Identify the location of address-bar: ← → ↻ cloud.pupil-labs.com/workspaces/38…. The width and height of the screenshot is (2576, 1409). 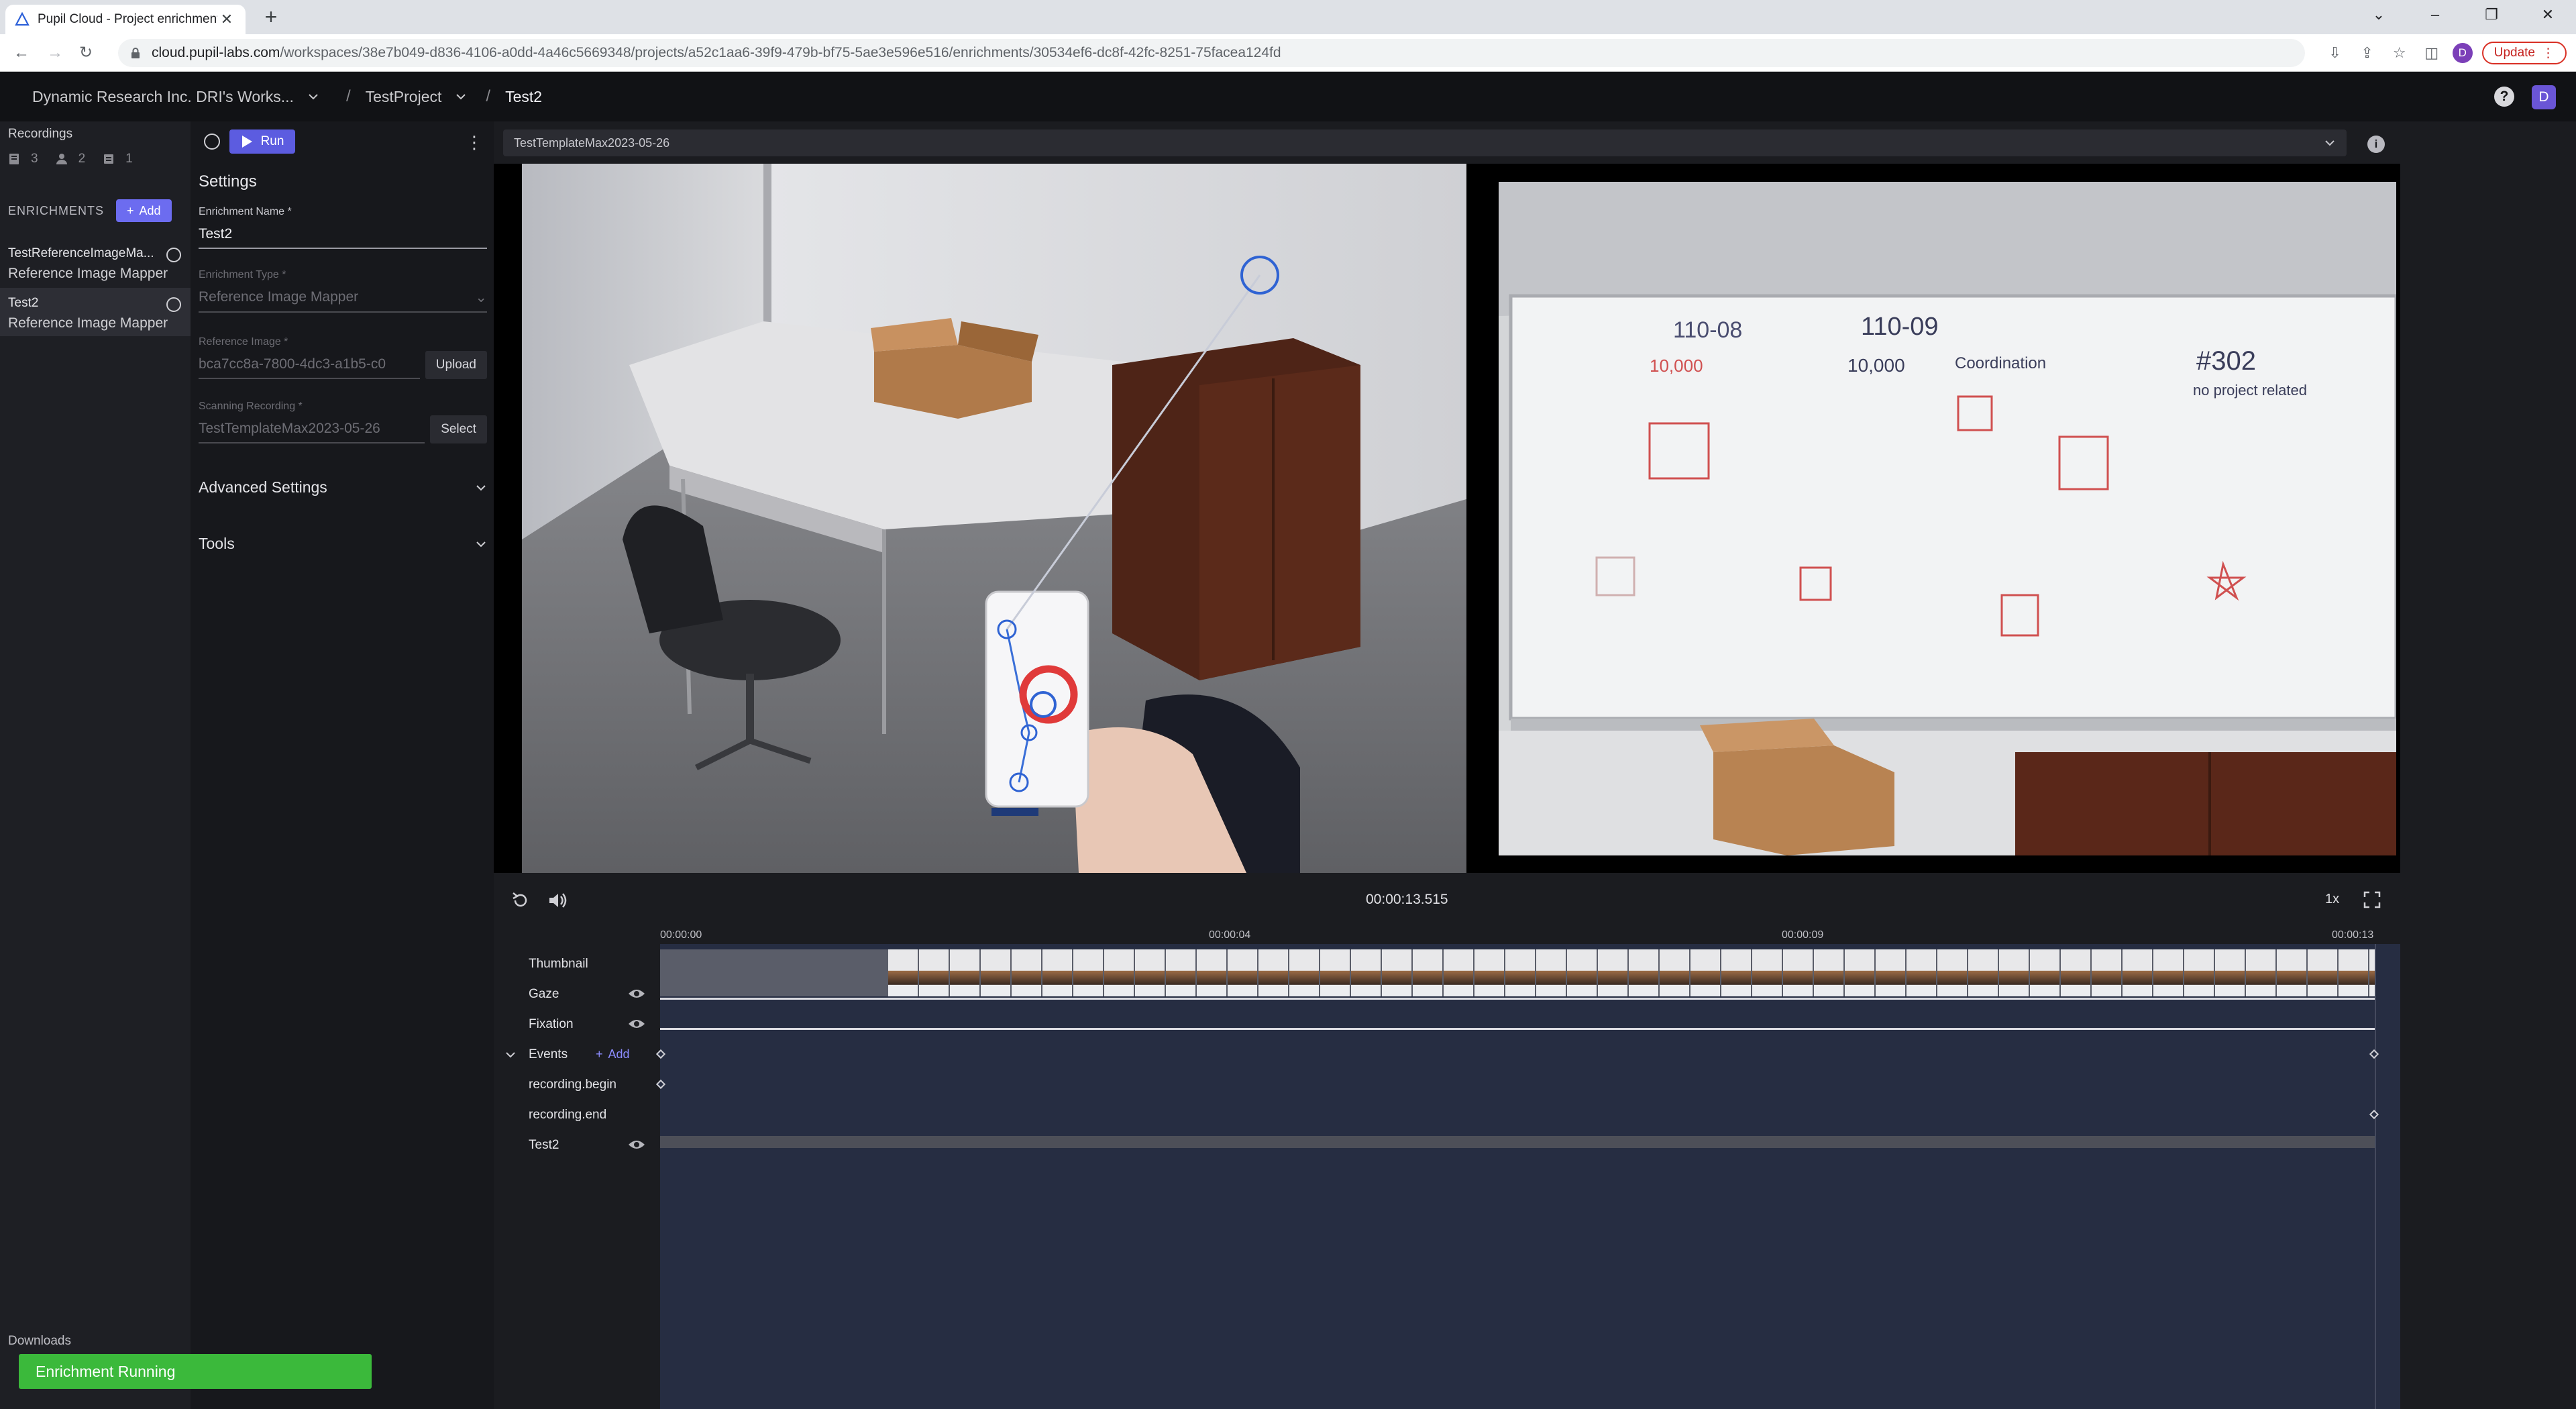
(1288, 53).